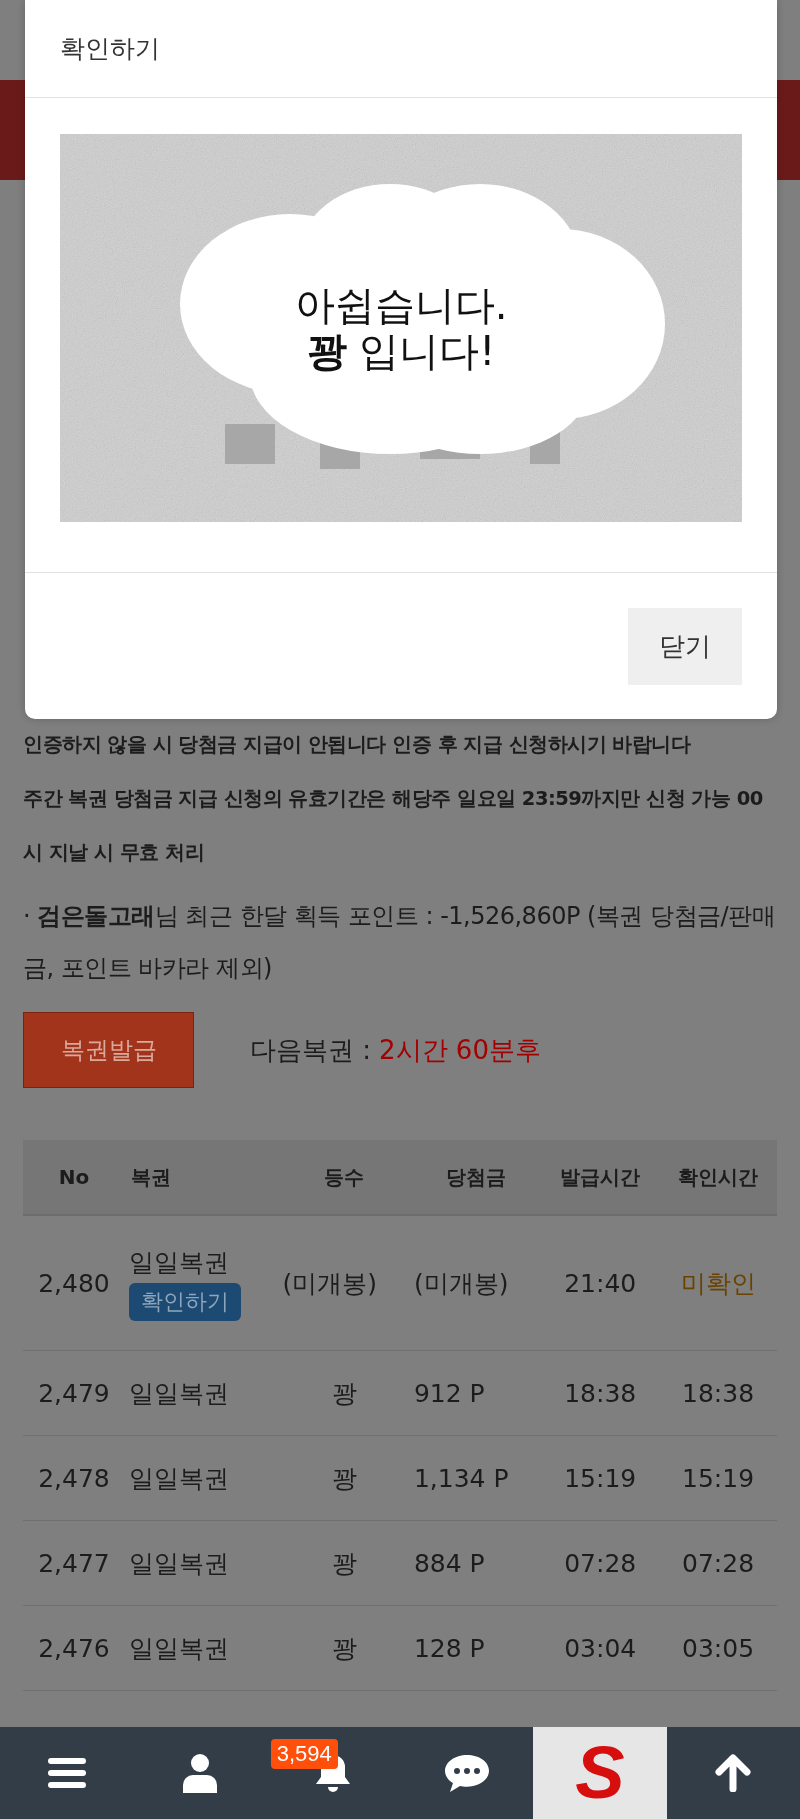  What do you see at coordinates (74, 1648) in the screenshot?
I see `table-cell: 2,476` at bounding box center [74, 1648].